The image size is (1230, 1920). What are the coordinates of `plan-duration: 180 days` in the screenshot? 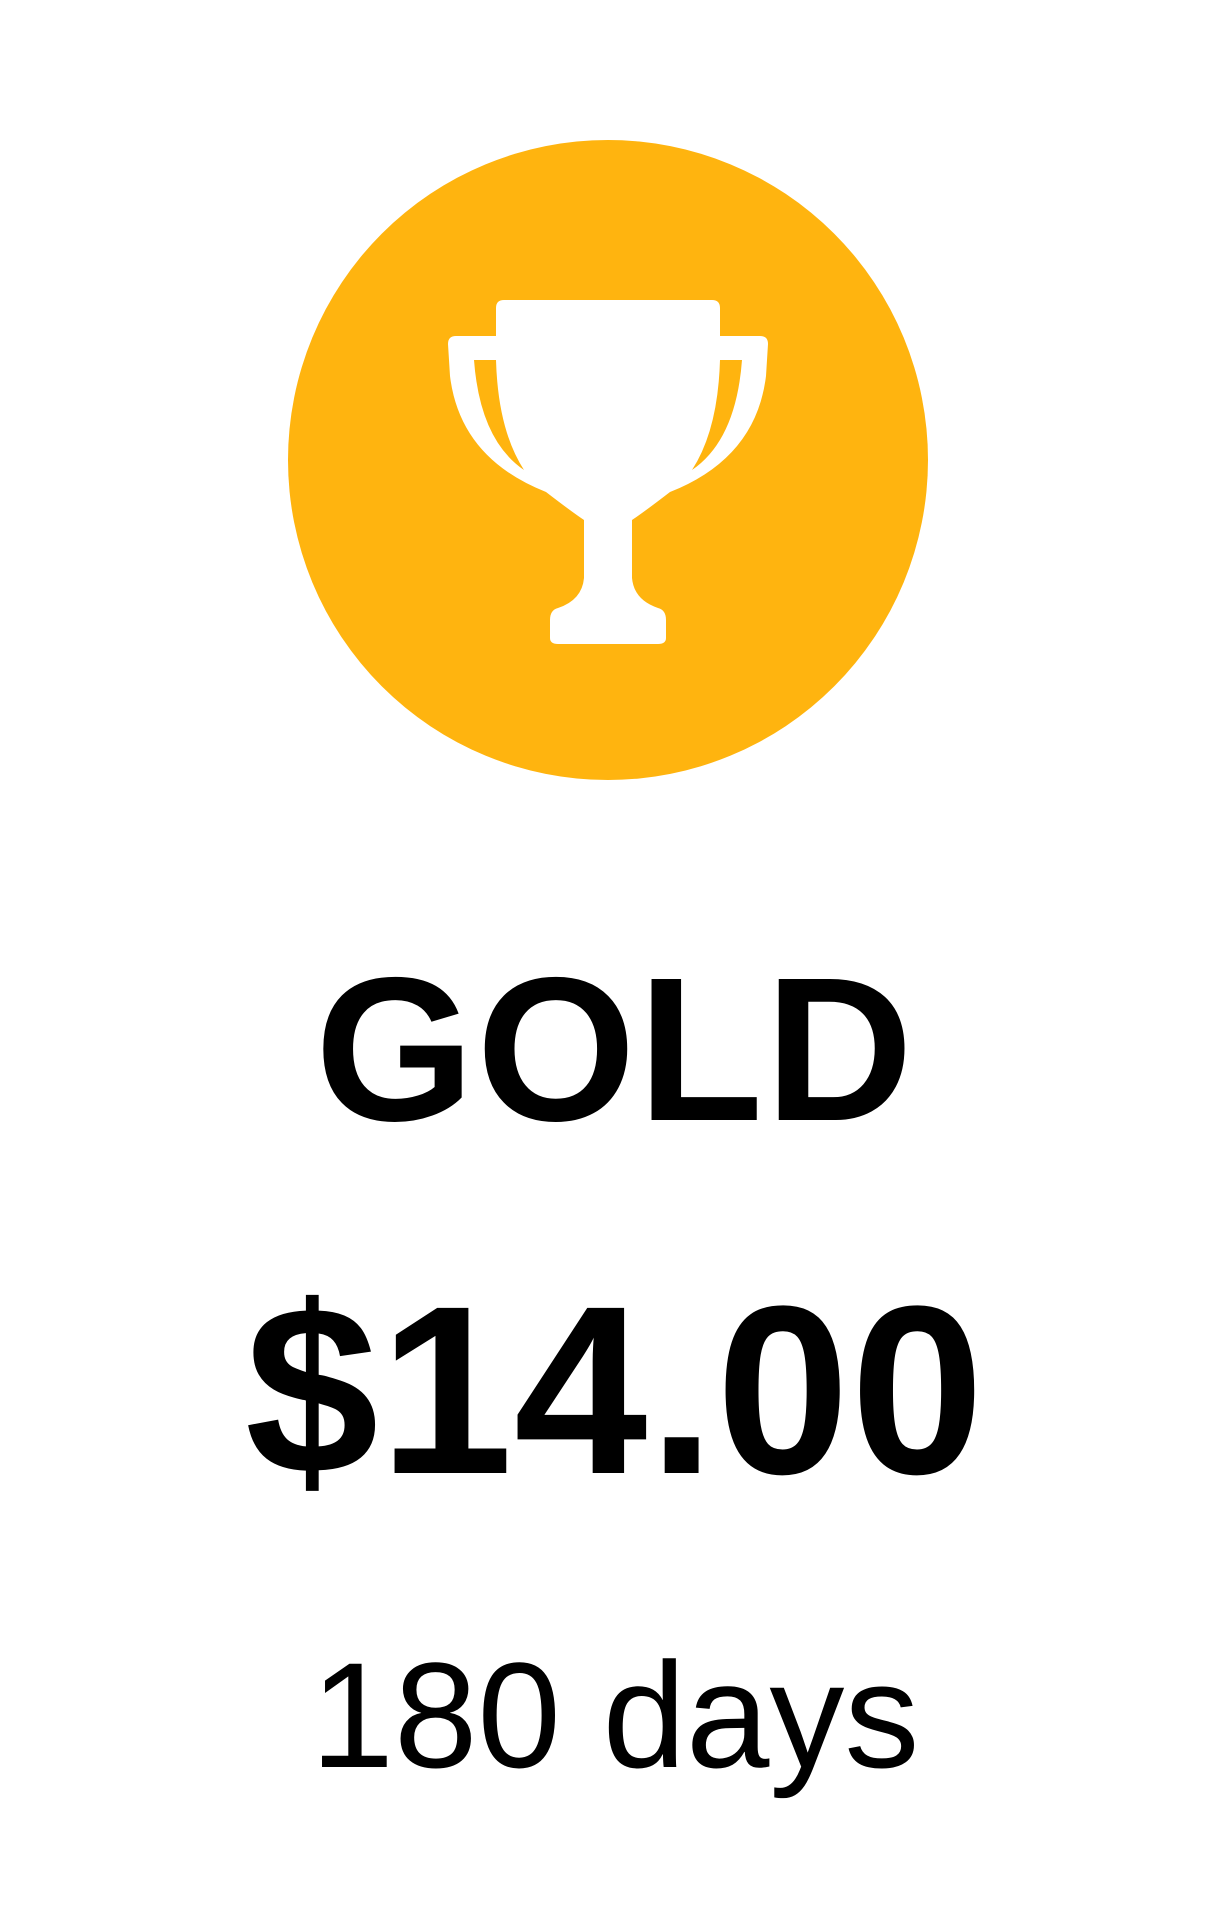 It's located at (615, 1715).